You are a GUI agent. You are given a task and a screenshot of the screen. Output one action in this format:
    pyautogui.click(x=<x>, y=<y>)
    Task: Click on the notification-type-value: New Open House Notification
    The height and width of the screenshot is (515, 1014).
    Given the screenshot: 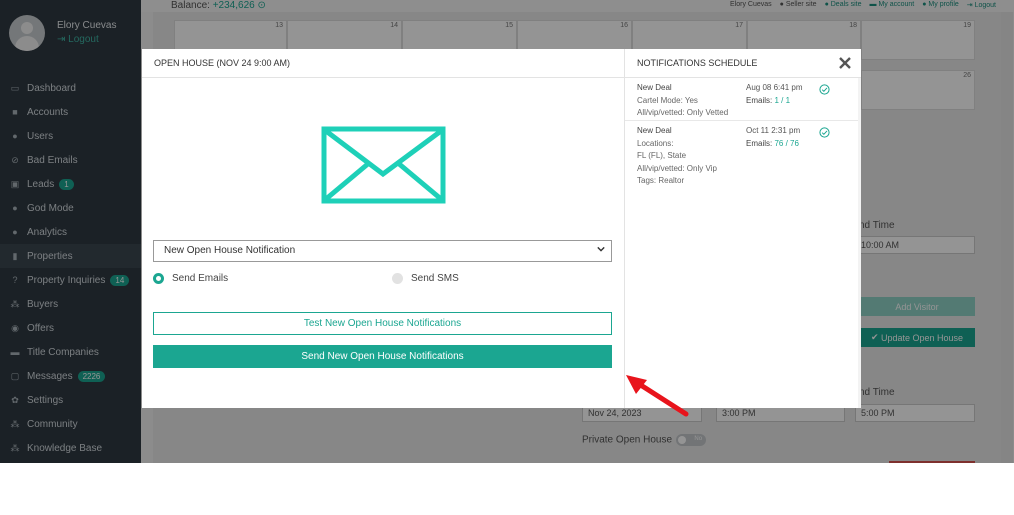 What is the action you would take?
    pyautogui.click(x=230, y=250)
    